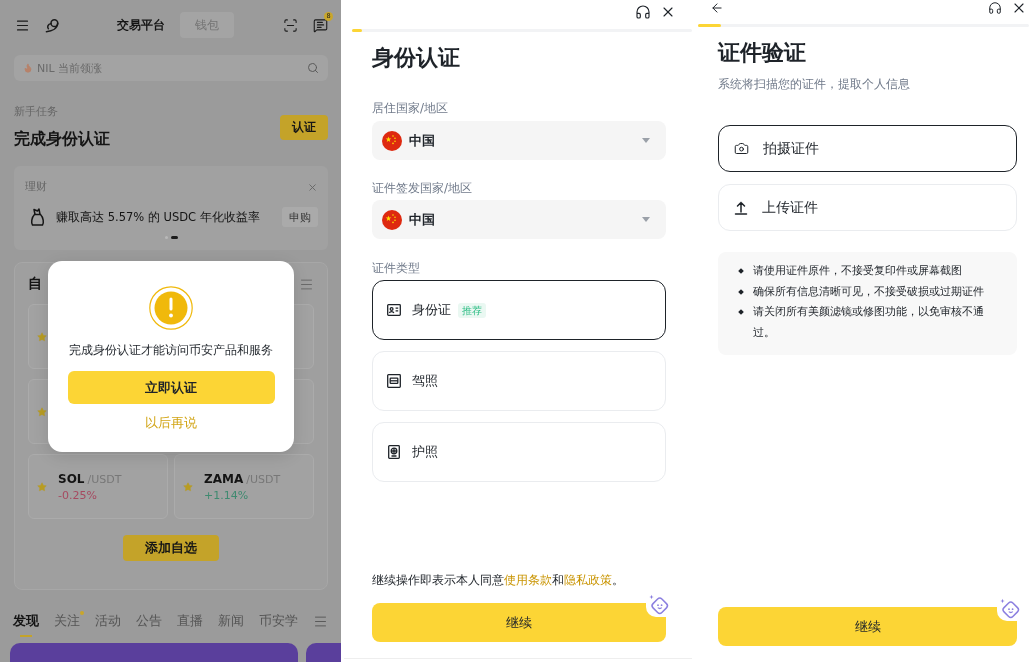 The width and height of the screenshot is (1029, 662). What do you see at coordinates (423, 188) in the screenshot?
I see `field-label: 证件签发国家/地区` at bounding box center [423, 188].